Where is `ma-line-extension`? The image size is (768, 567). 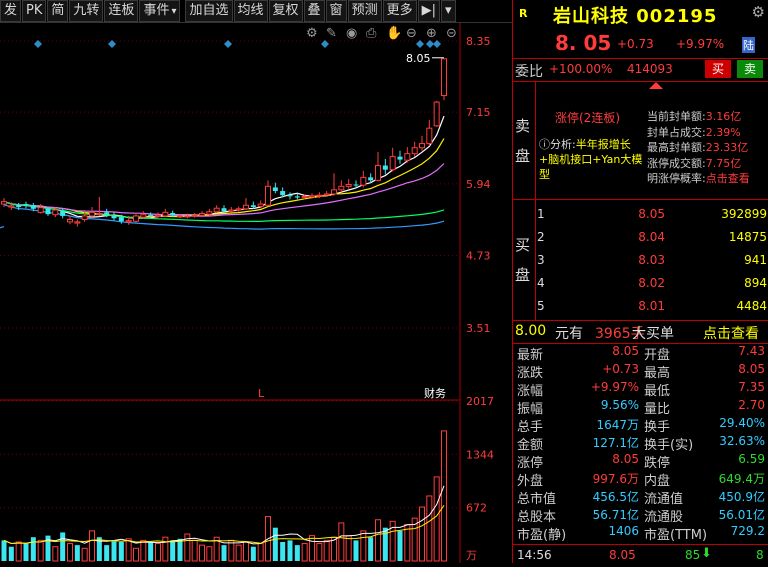
ma-line-extension is located at coordinates (2, 227).